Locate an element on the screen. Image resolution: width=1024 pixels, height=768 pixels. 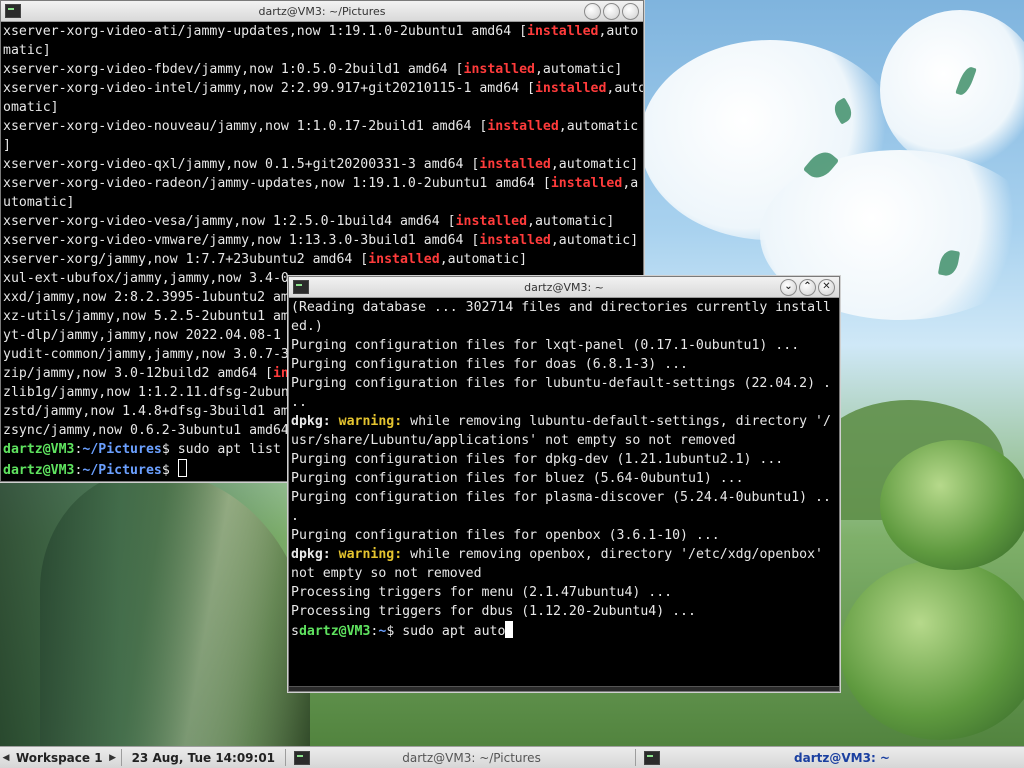
terminal-text: ed.) is located at coordinates (307, 326).